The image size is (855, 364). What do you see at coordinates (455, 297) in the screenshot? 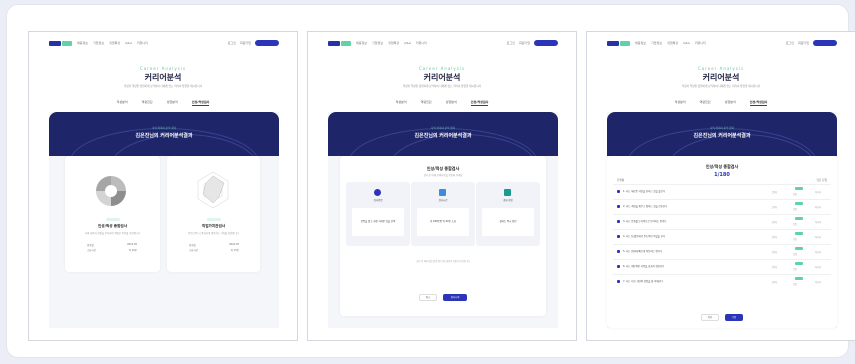
I see `start-test-button: 검사시작` at bounding box center [455, 297].